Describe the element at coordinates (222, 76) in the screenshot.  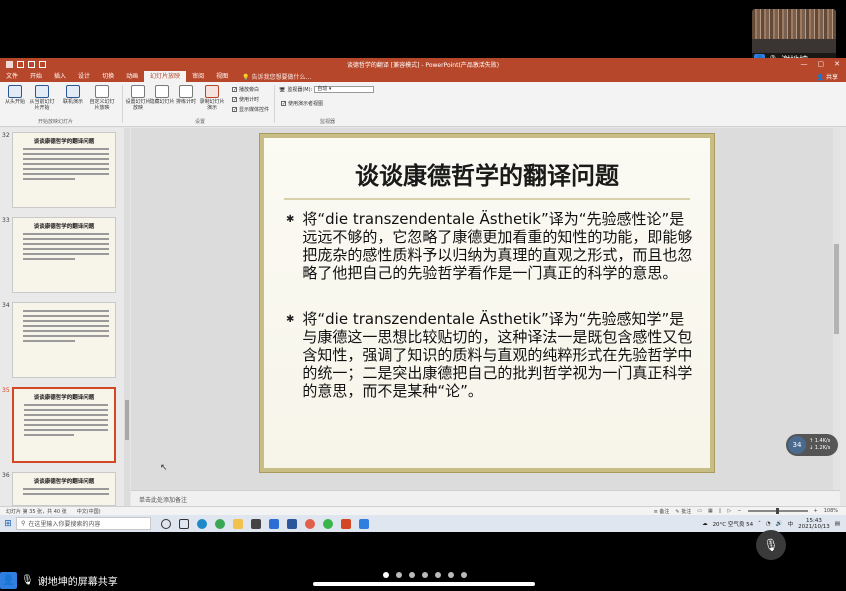
I see `tab-view: 视图` at that location.